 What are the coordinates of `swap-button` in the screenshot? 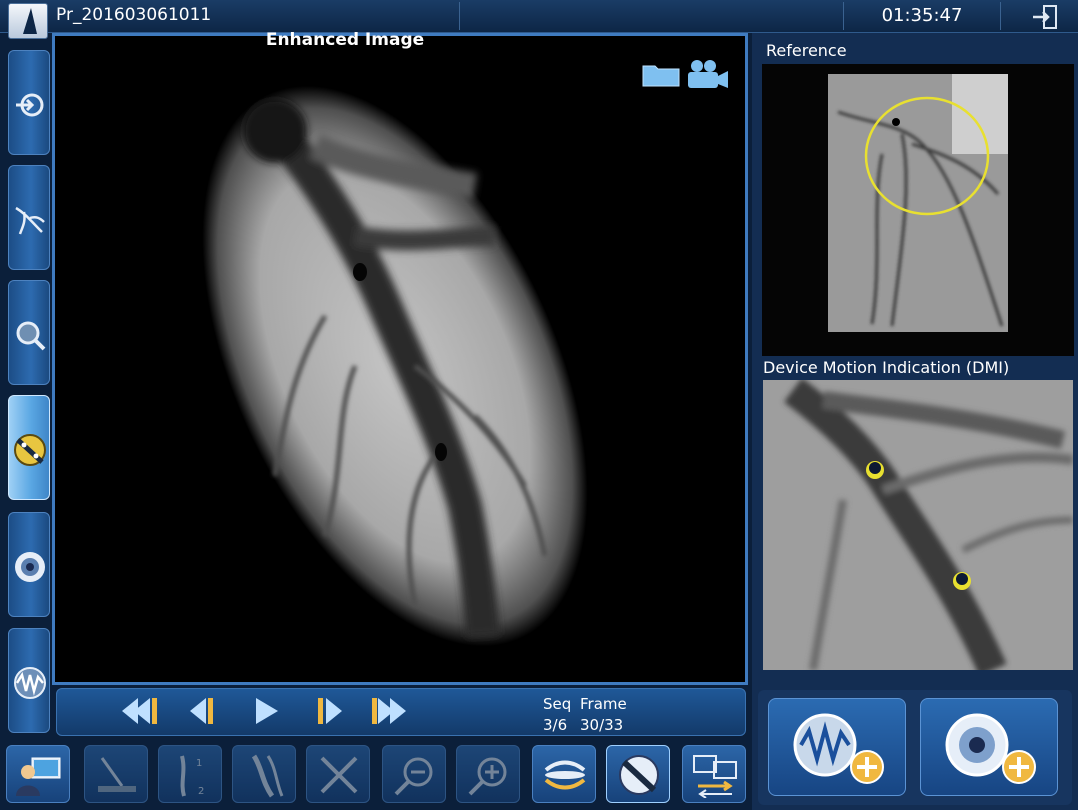 It's located at (564, 774).